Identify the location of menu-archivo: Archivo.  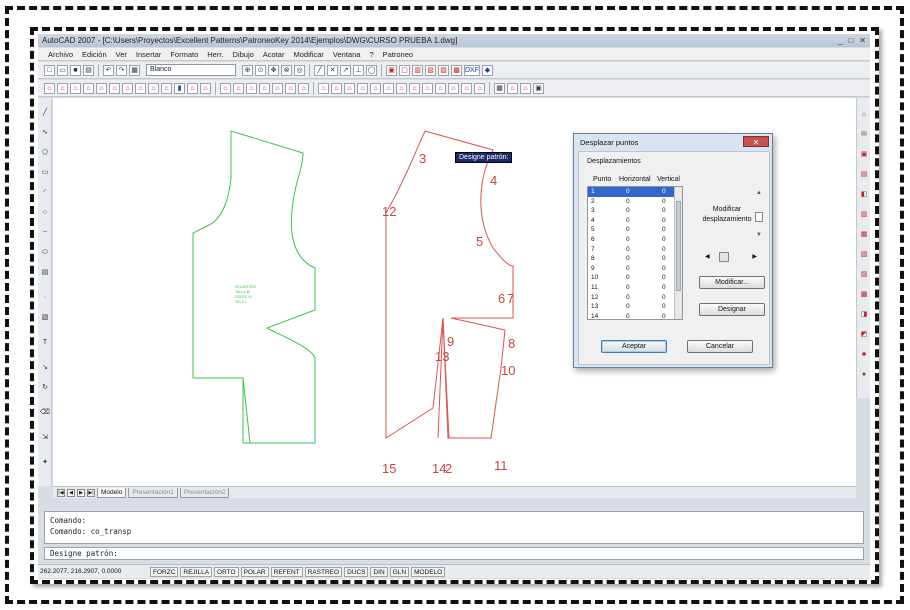
(60, 54).